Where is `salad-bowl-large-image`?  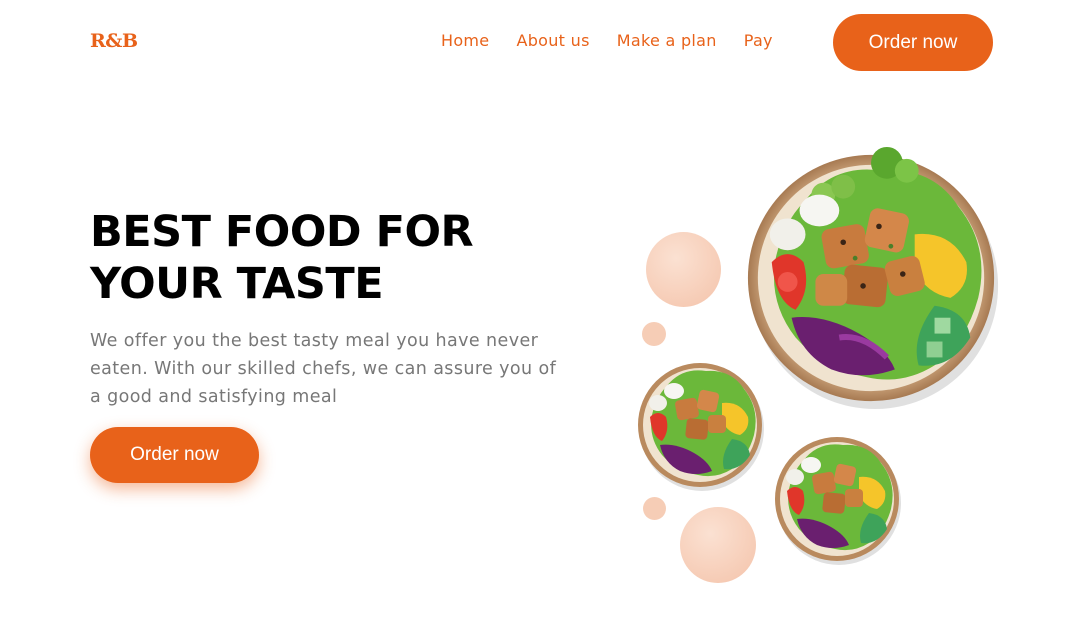 salad-bowl-large-image is located at coordinates (873, 278).